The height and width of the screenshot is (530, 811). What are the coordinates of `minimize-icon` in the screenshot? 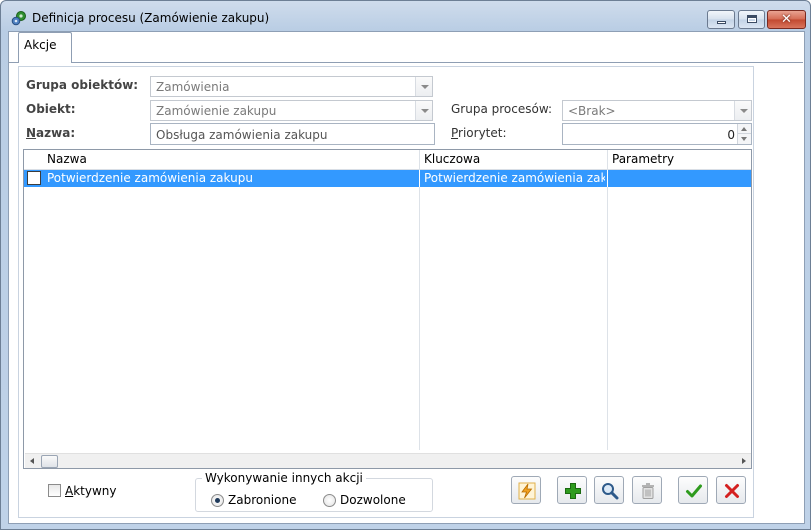 It's located at (721, 22).